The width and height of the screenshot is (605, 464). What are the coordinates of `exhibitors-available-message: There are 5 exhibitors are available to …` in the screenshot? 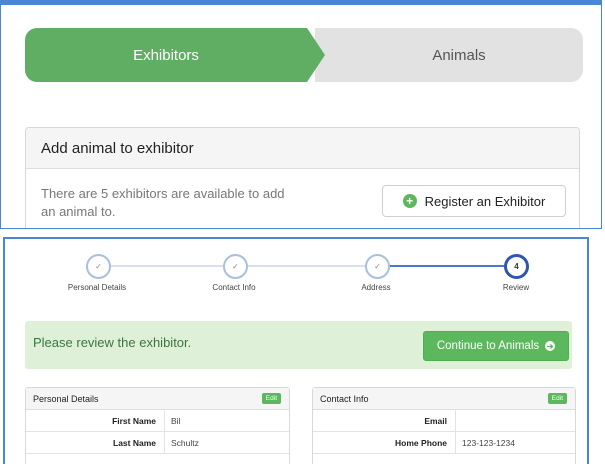 It's located at (163, 202).